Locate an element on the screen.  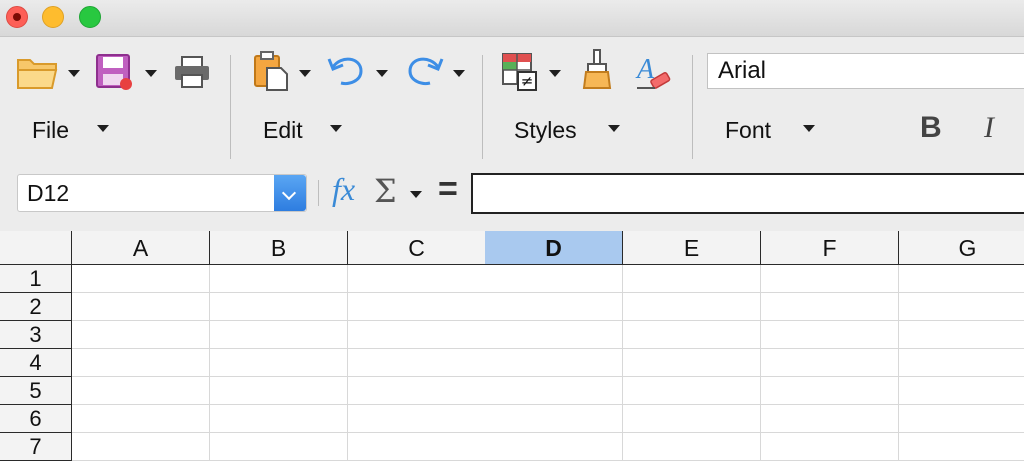
row-header-4: 4 is located at coordinates (36, 363).